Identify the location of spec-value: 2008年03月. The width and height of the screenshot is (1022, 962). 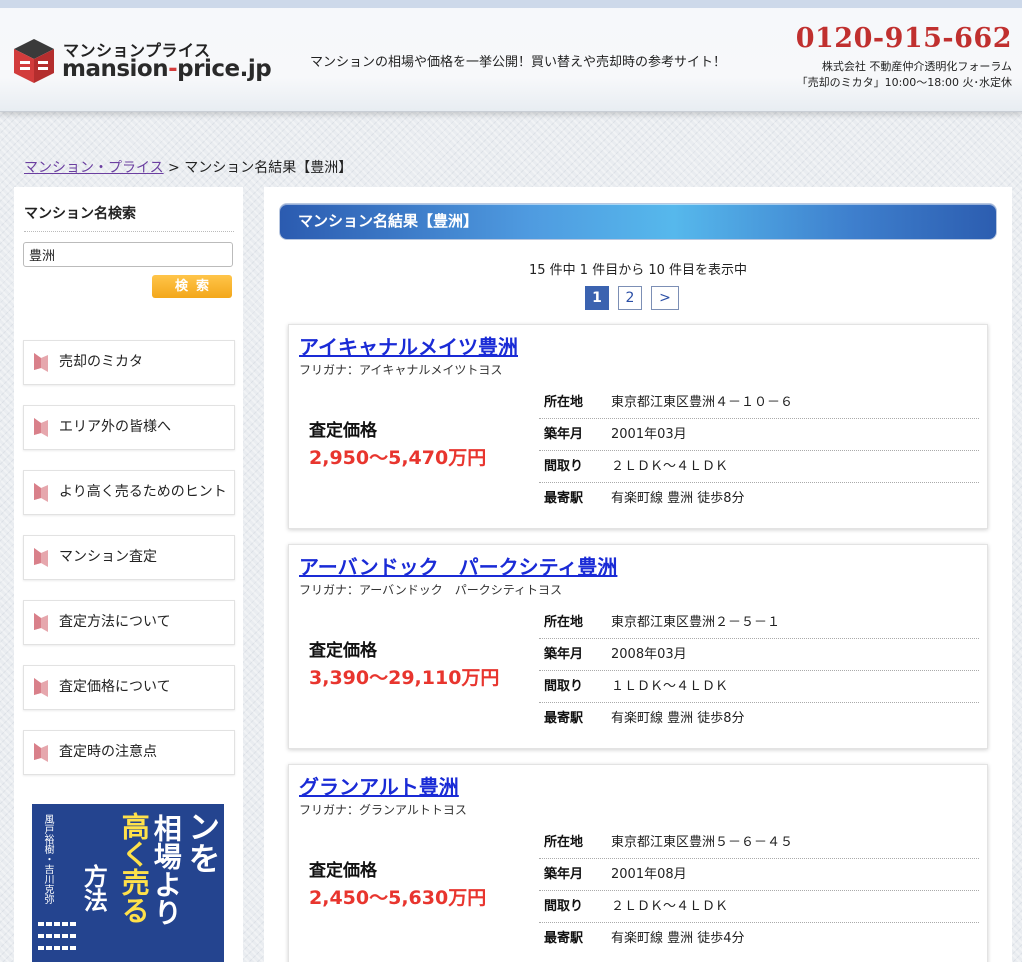
(649, 654).